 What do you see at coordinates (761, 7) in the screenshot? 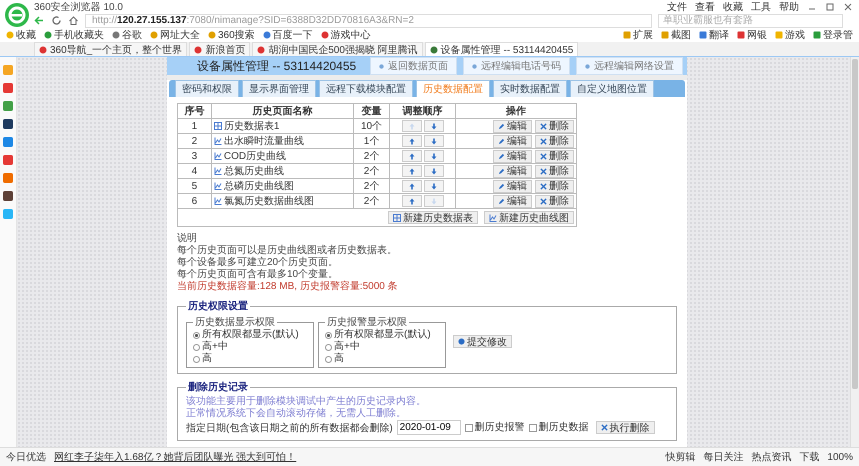
I see `menu-item: 工具` at bounding box center [761, 7].